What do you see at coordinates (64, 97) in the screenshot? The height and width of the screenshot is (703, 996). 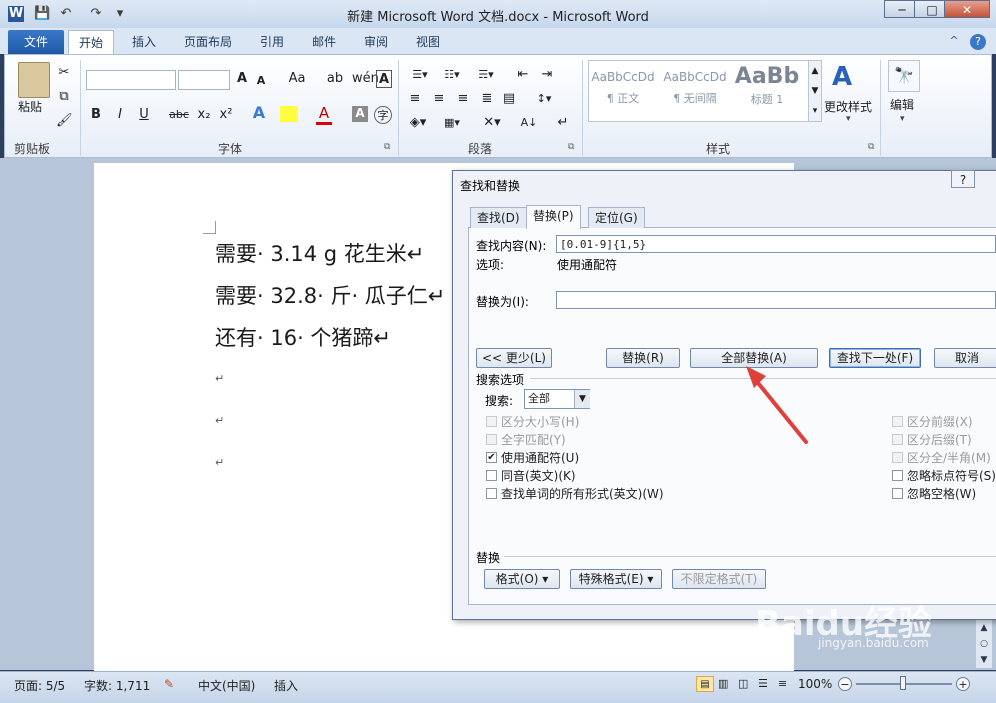 I see `copy-icon: ⧉` at bounding box center [64, 97].